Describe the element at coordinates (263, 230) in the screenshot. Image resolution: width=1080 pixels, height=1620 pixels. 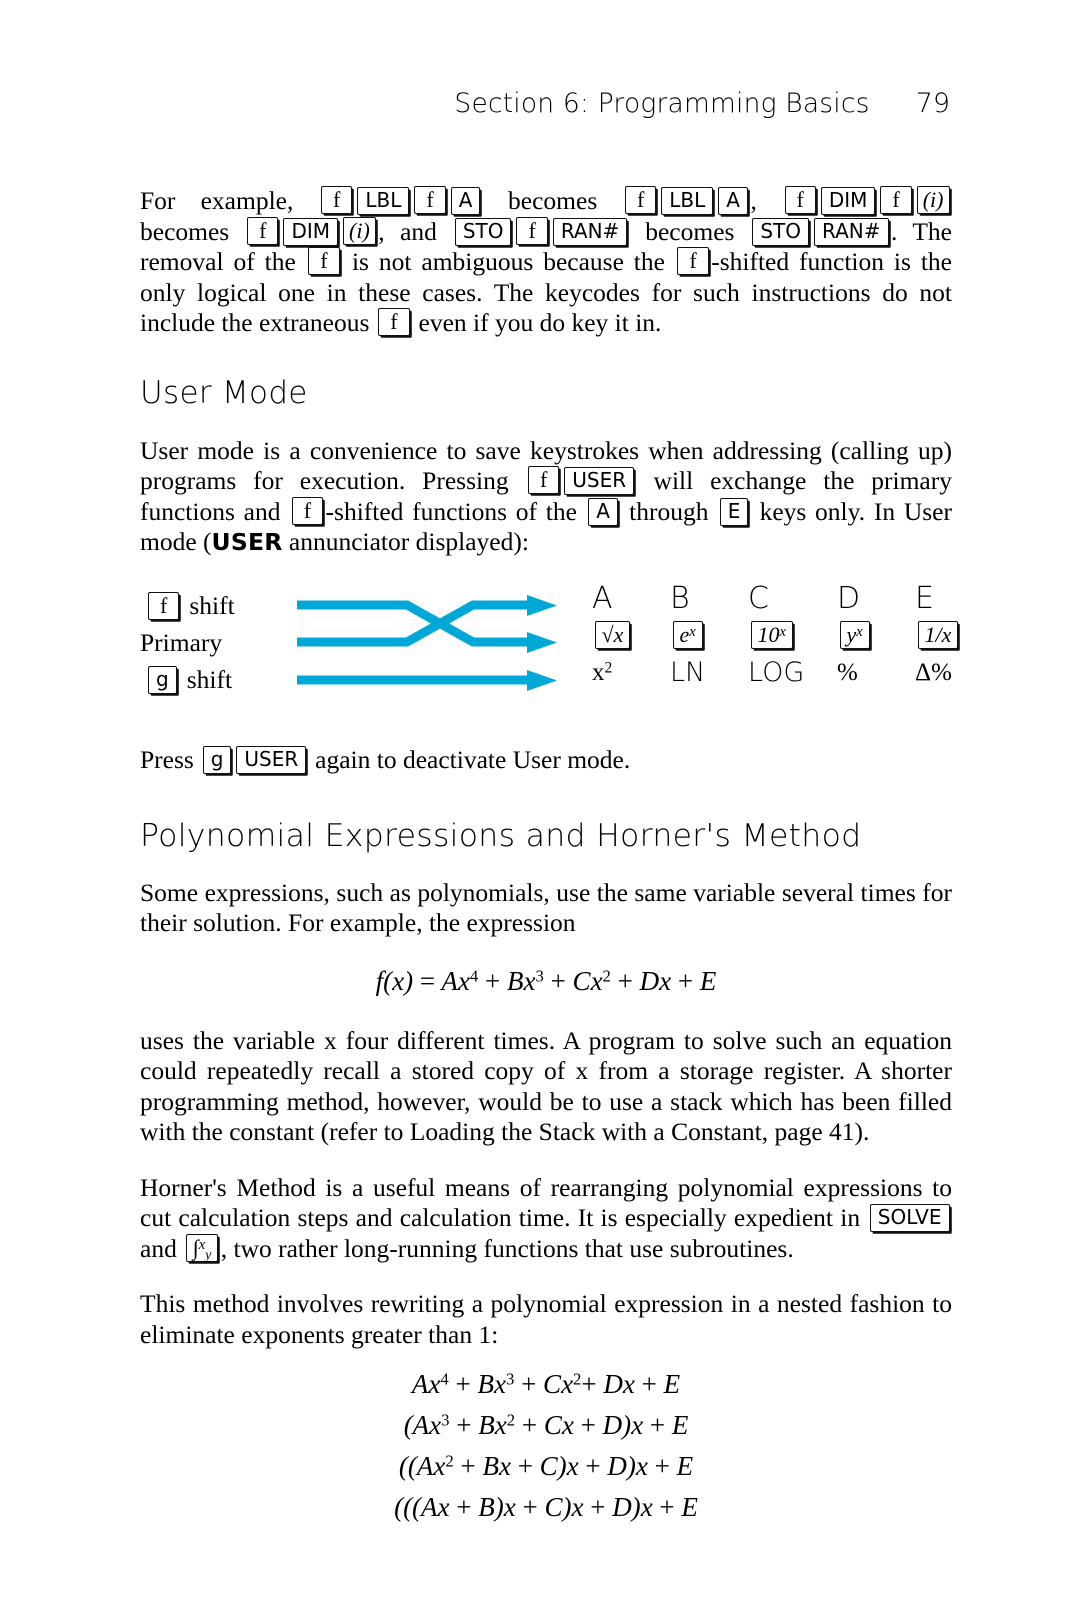
I see `key-f-6: f` at that location.